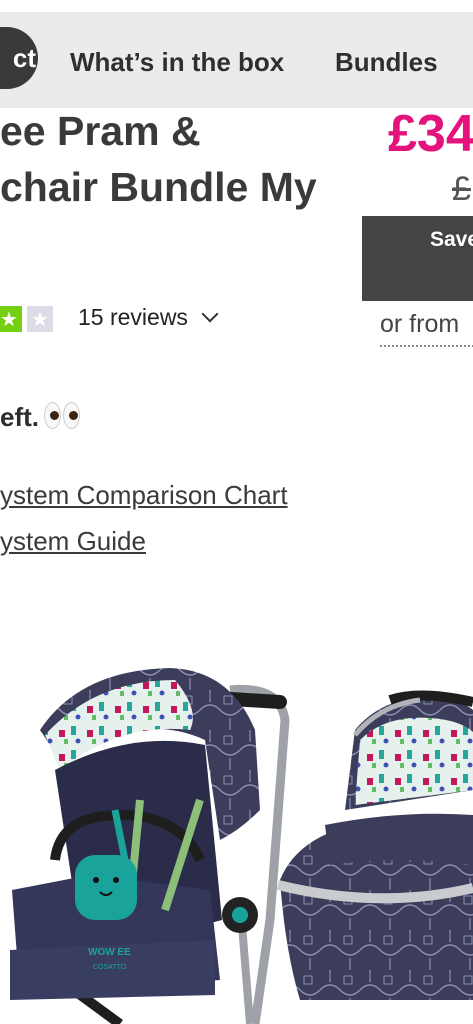 Image resolution: width=473 pixels, height=1024 pixels. I want to click on reviews-count: 15 reviews, so click(133, 317).